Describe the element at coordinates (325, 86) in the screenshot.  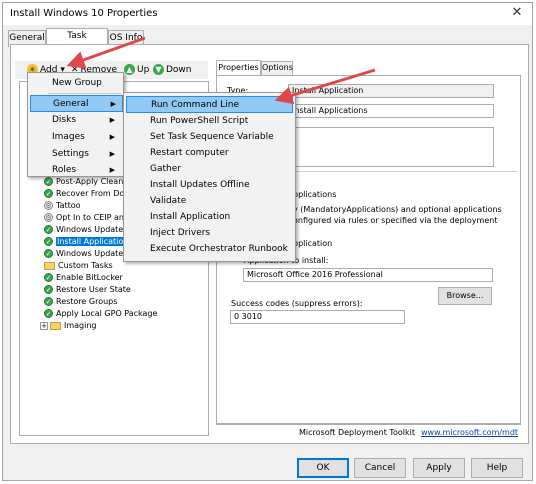
I see `annotation-arrow-run-command` at that location.